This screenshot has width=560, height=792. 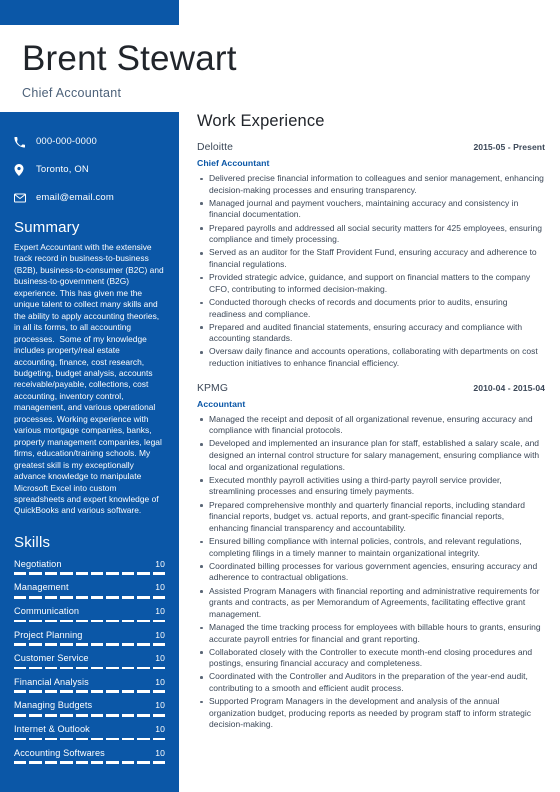 What do you see at coordinates (89, 729) in the screenshot?
I see `skill-row: Internet & Outlook 10` at bounding box center [89, 729].